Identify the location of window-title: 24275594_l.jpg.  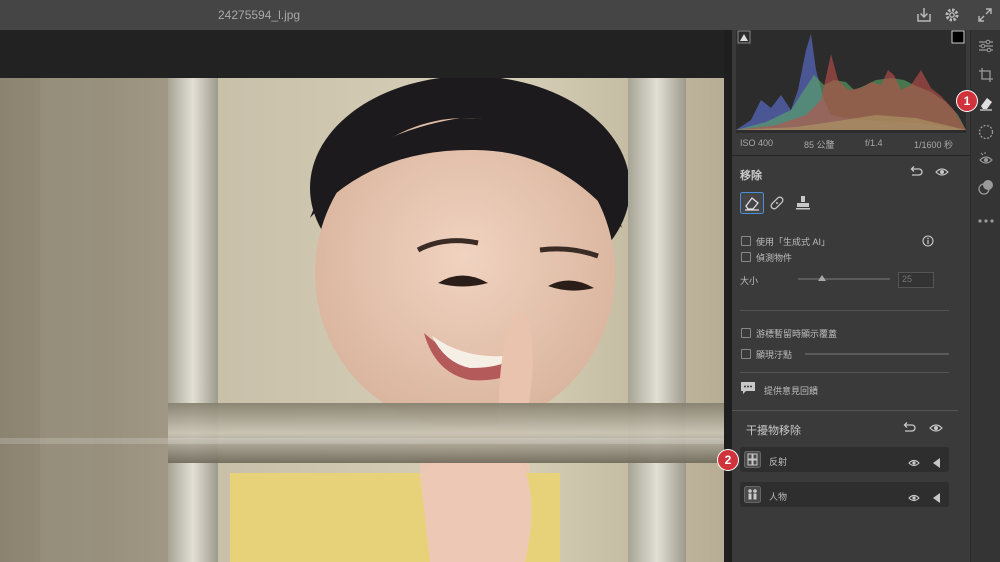
(259, 15).